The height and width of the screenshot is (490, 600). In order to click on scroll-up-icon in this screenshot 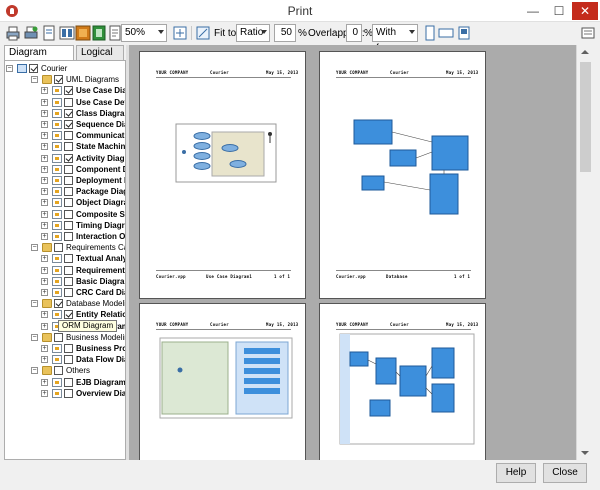, I will do `click(585, 52)`.